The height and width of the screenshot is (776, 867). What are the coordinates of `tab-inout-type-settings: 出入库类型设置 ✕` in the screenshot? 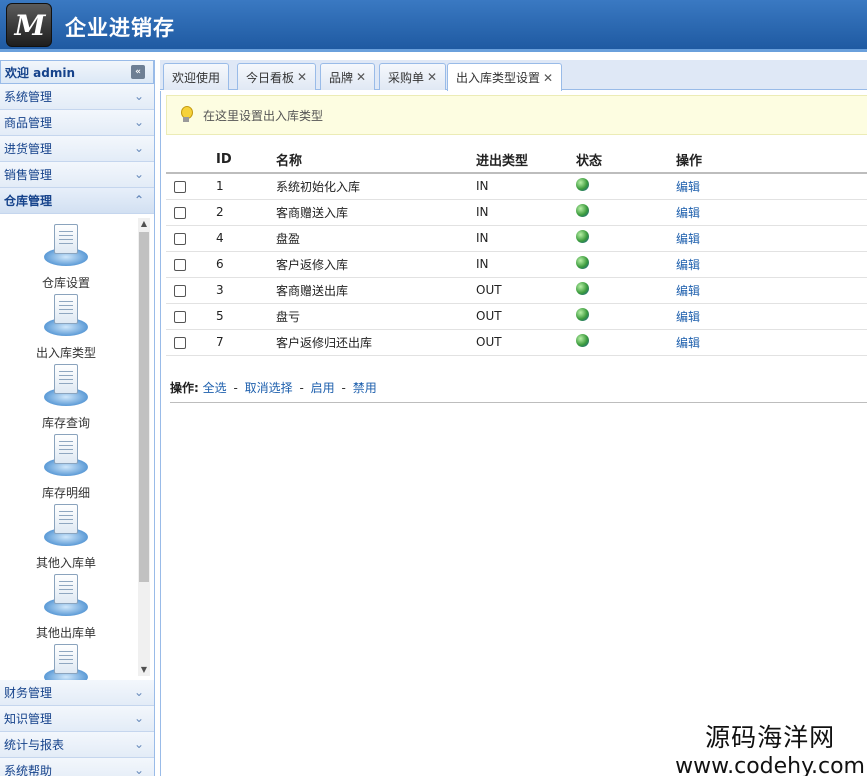 It's located at (505, 77).